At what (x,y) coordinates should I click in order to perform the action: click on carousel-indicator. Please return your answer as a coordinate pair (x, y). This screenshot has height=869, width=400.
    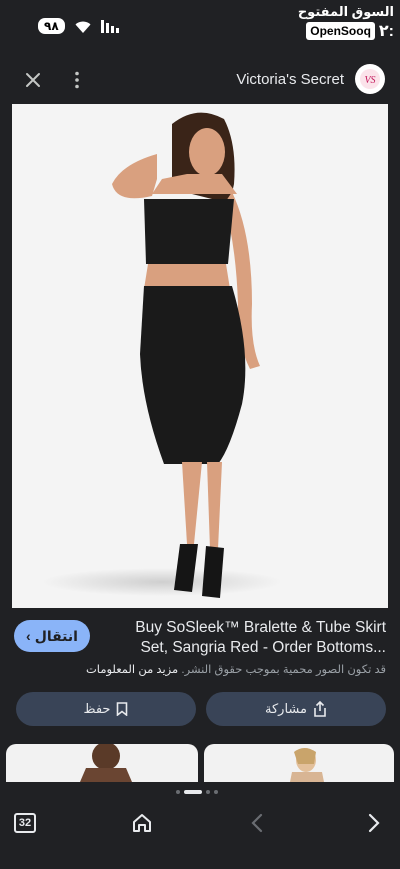
    Looking at the image, I should click on (197, 792).